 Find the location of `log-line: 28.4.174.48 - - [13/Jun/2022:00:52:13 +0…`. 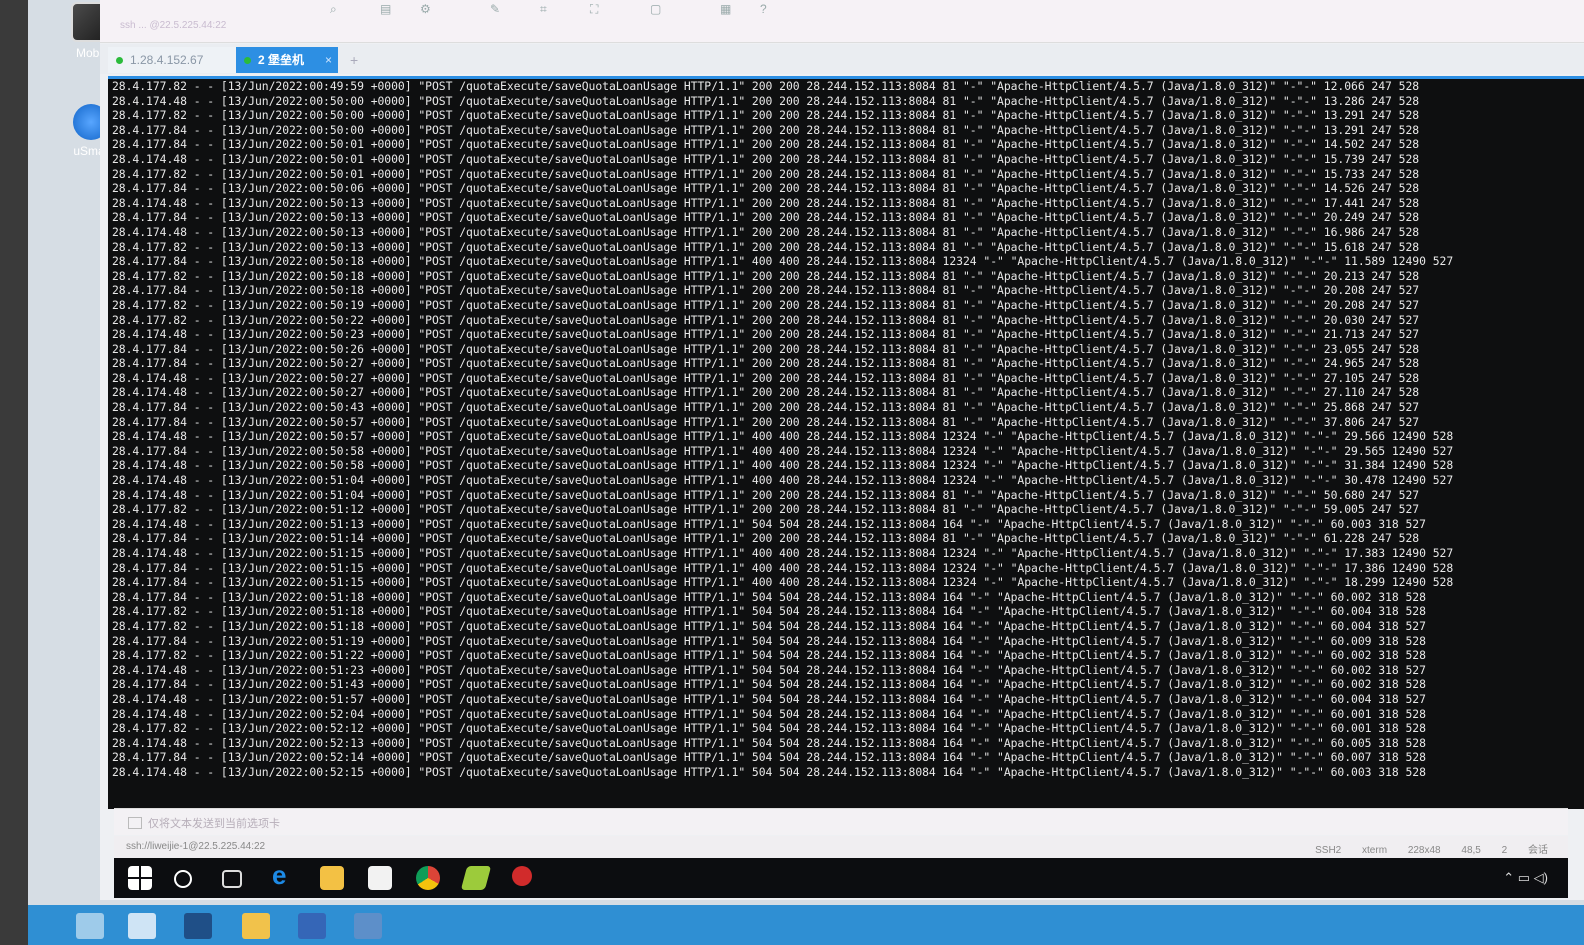

log-line: 28.4.174.48 - - [13/Jun/2022:00:52:13 +0… is located at coordinates (769, 742).